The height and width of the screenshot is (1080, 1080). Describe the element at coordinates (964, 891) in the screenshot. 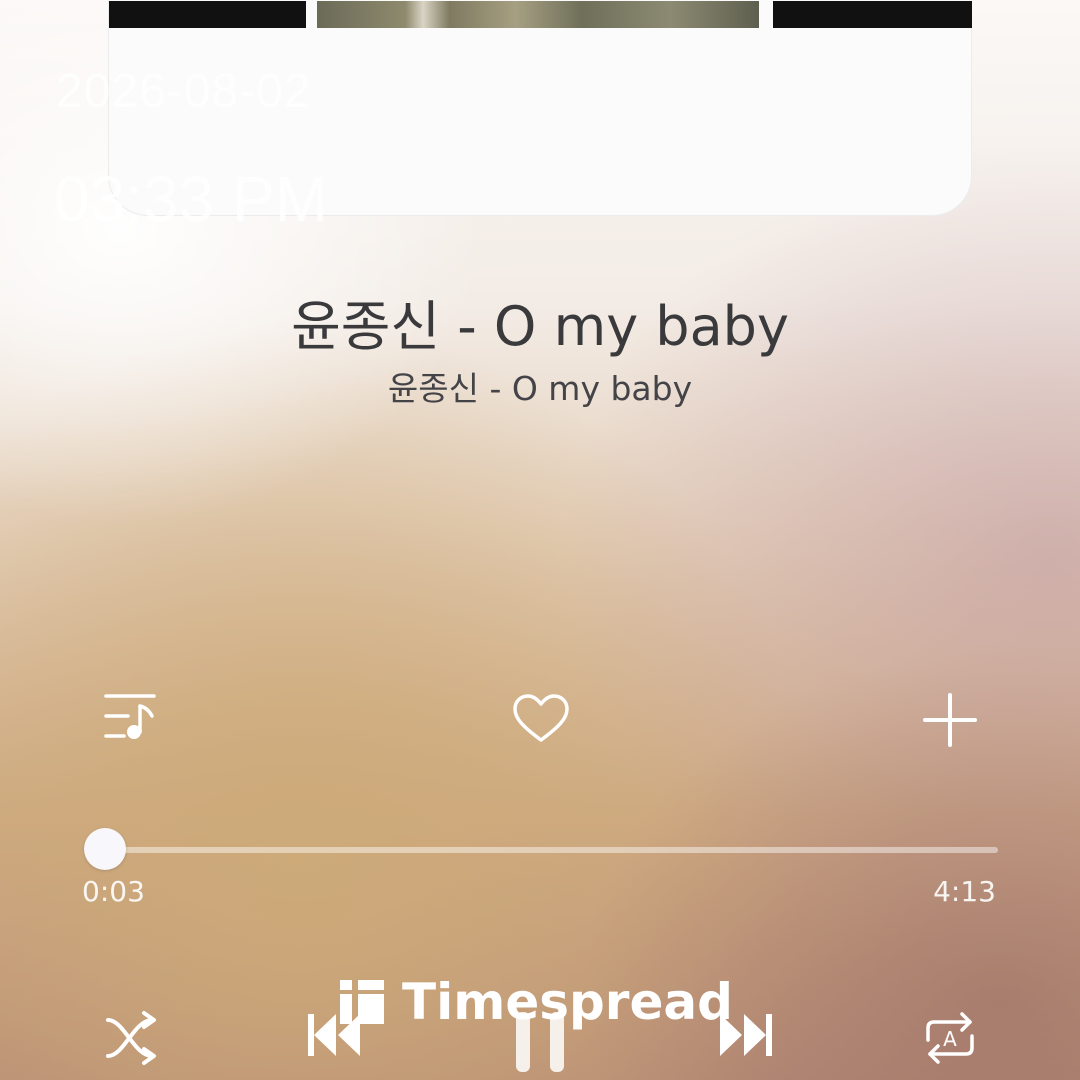

I see `total-time: 4:13` at that location.